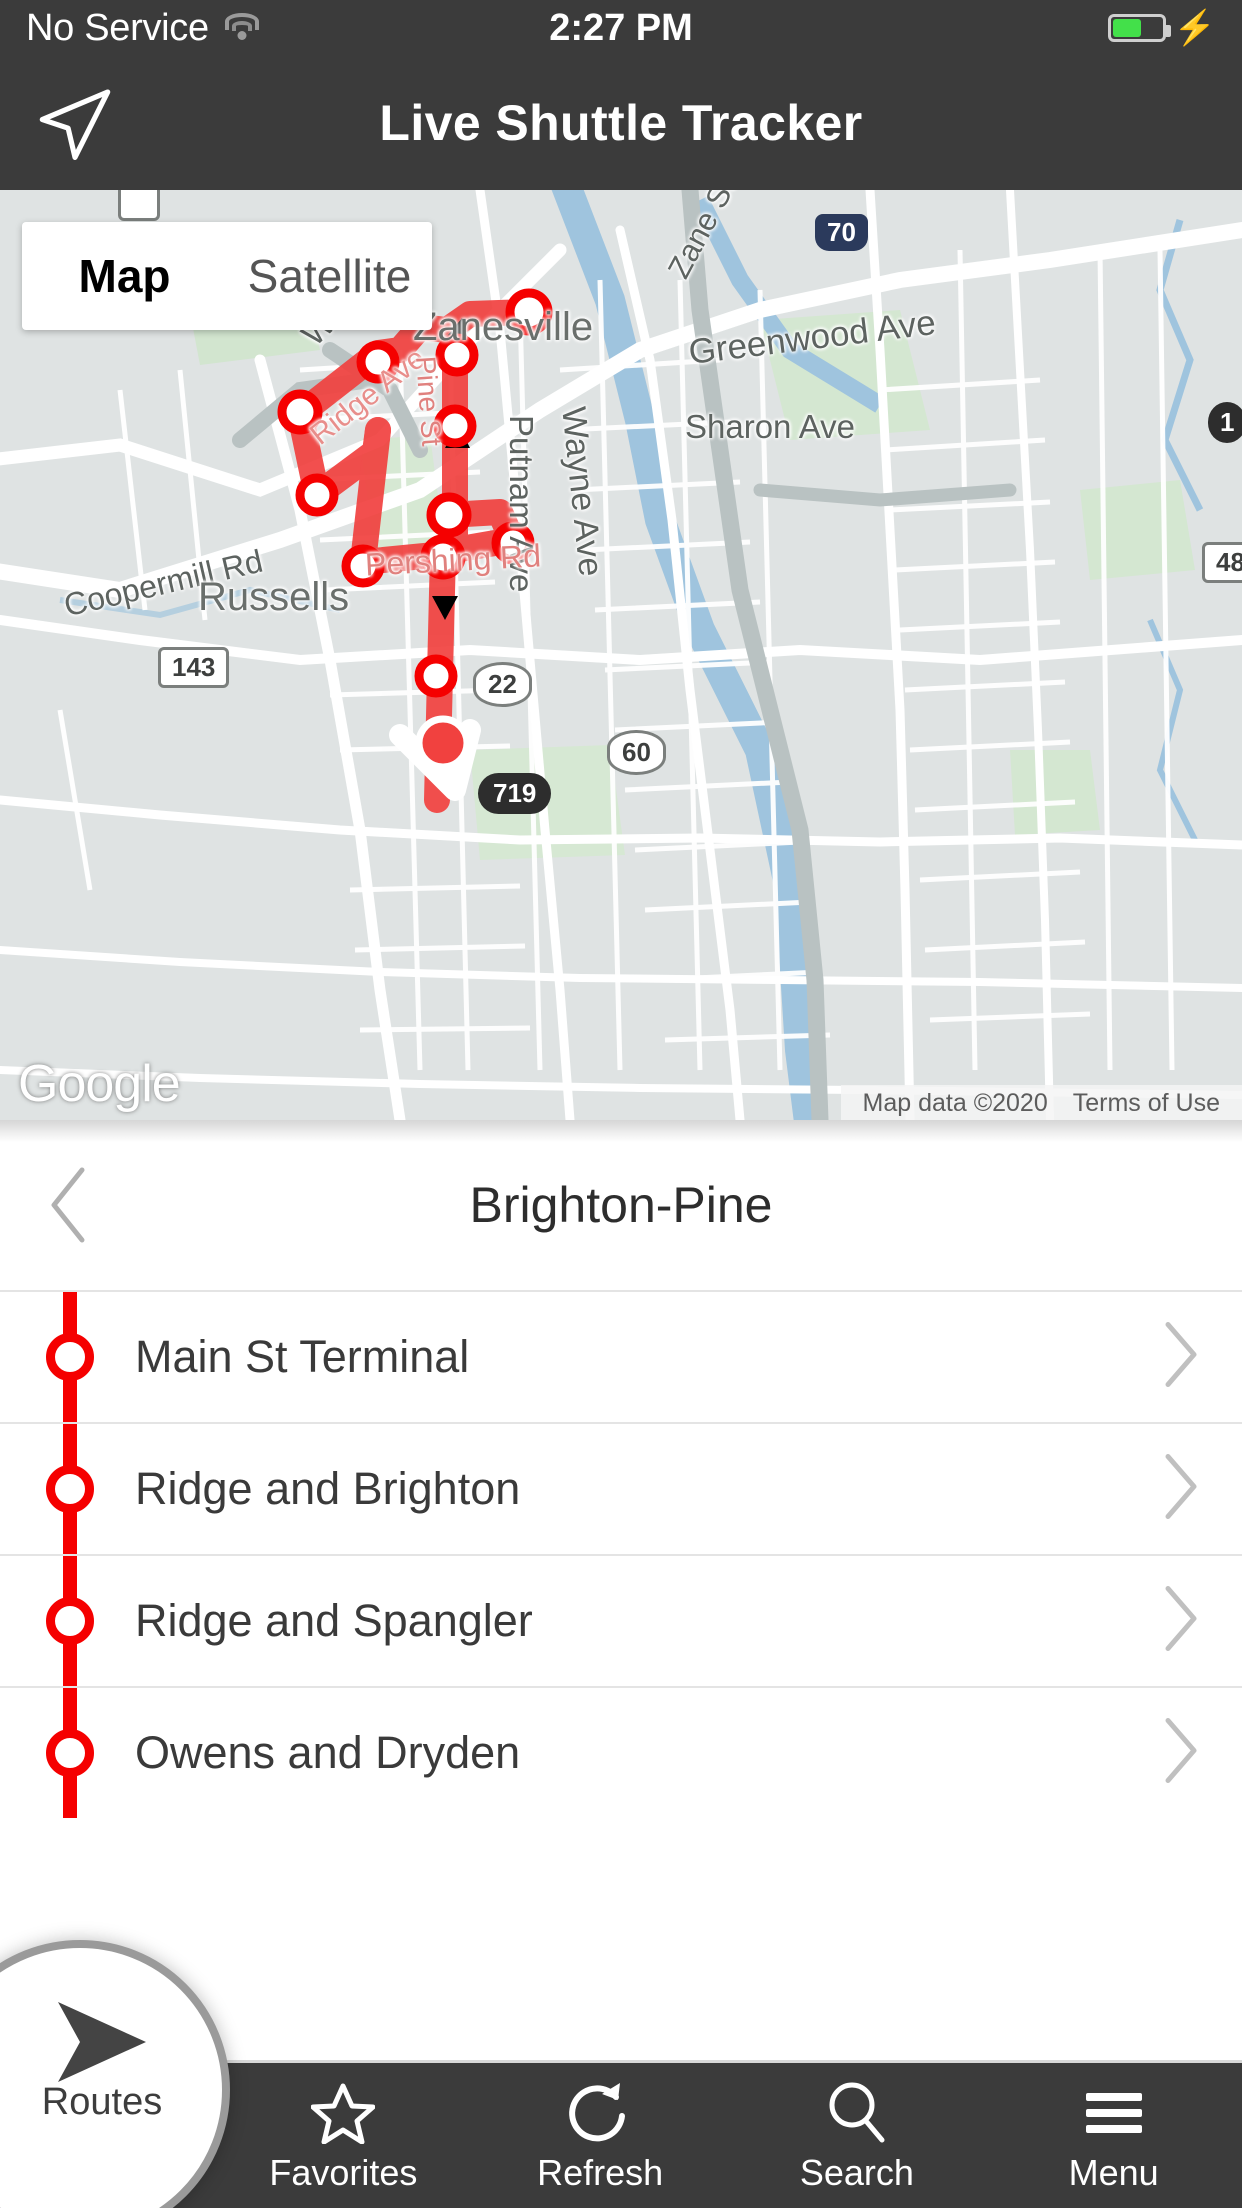 The width and height of the screenshot is (1242, 2208). I want to click on status-bar-left: No Service, so click(287, 28).